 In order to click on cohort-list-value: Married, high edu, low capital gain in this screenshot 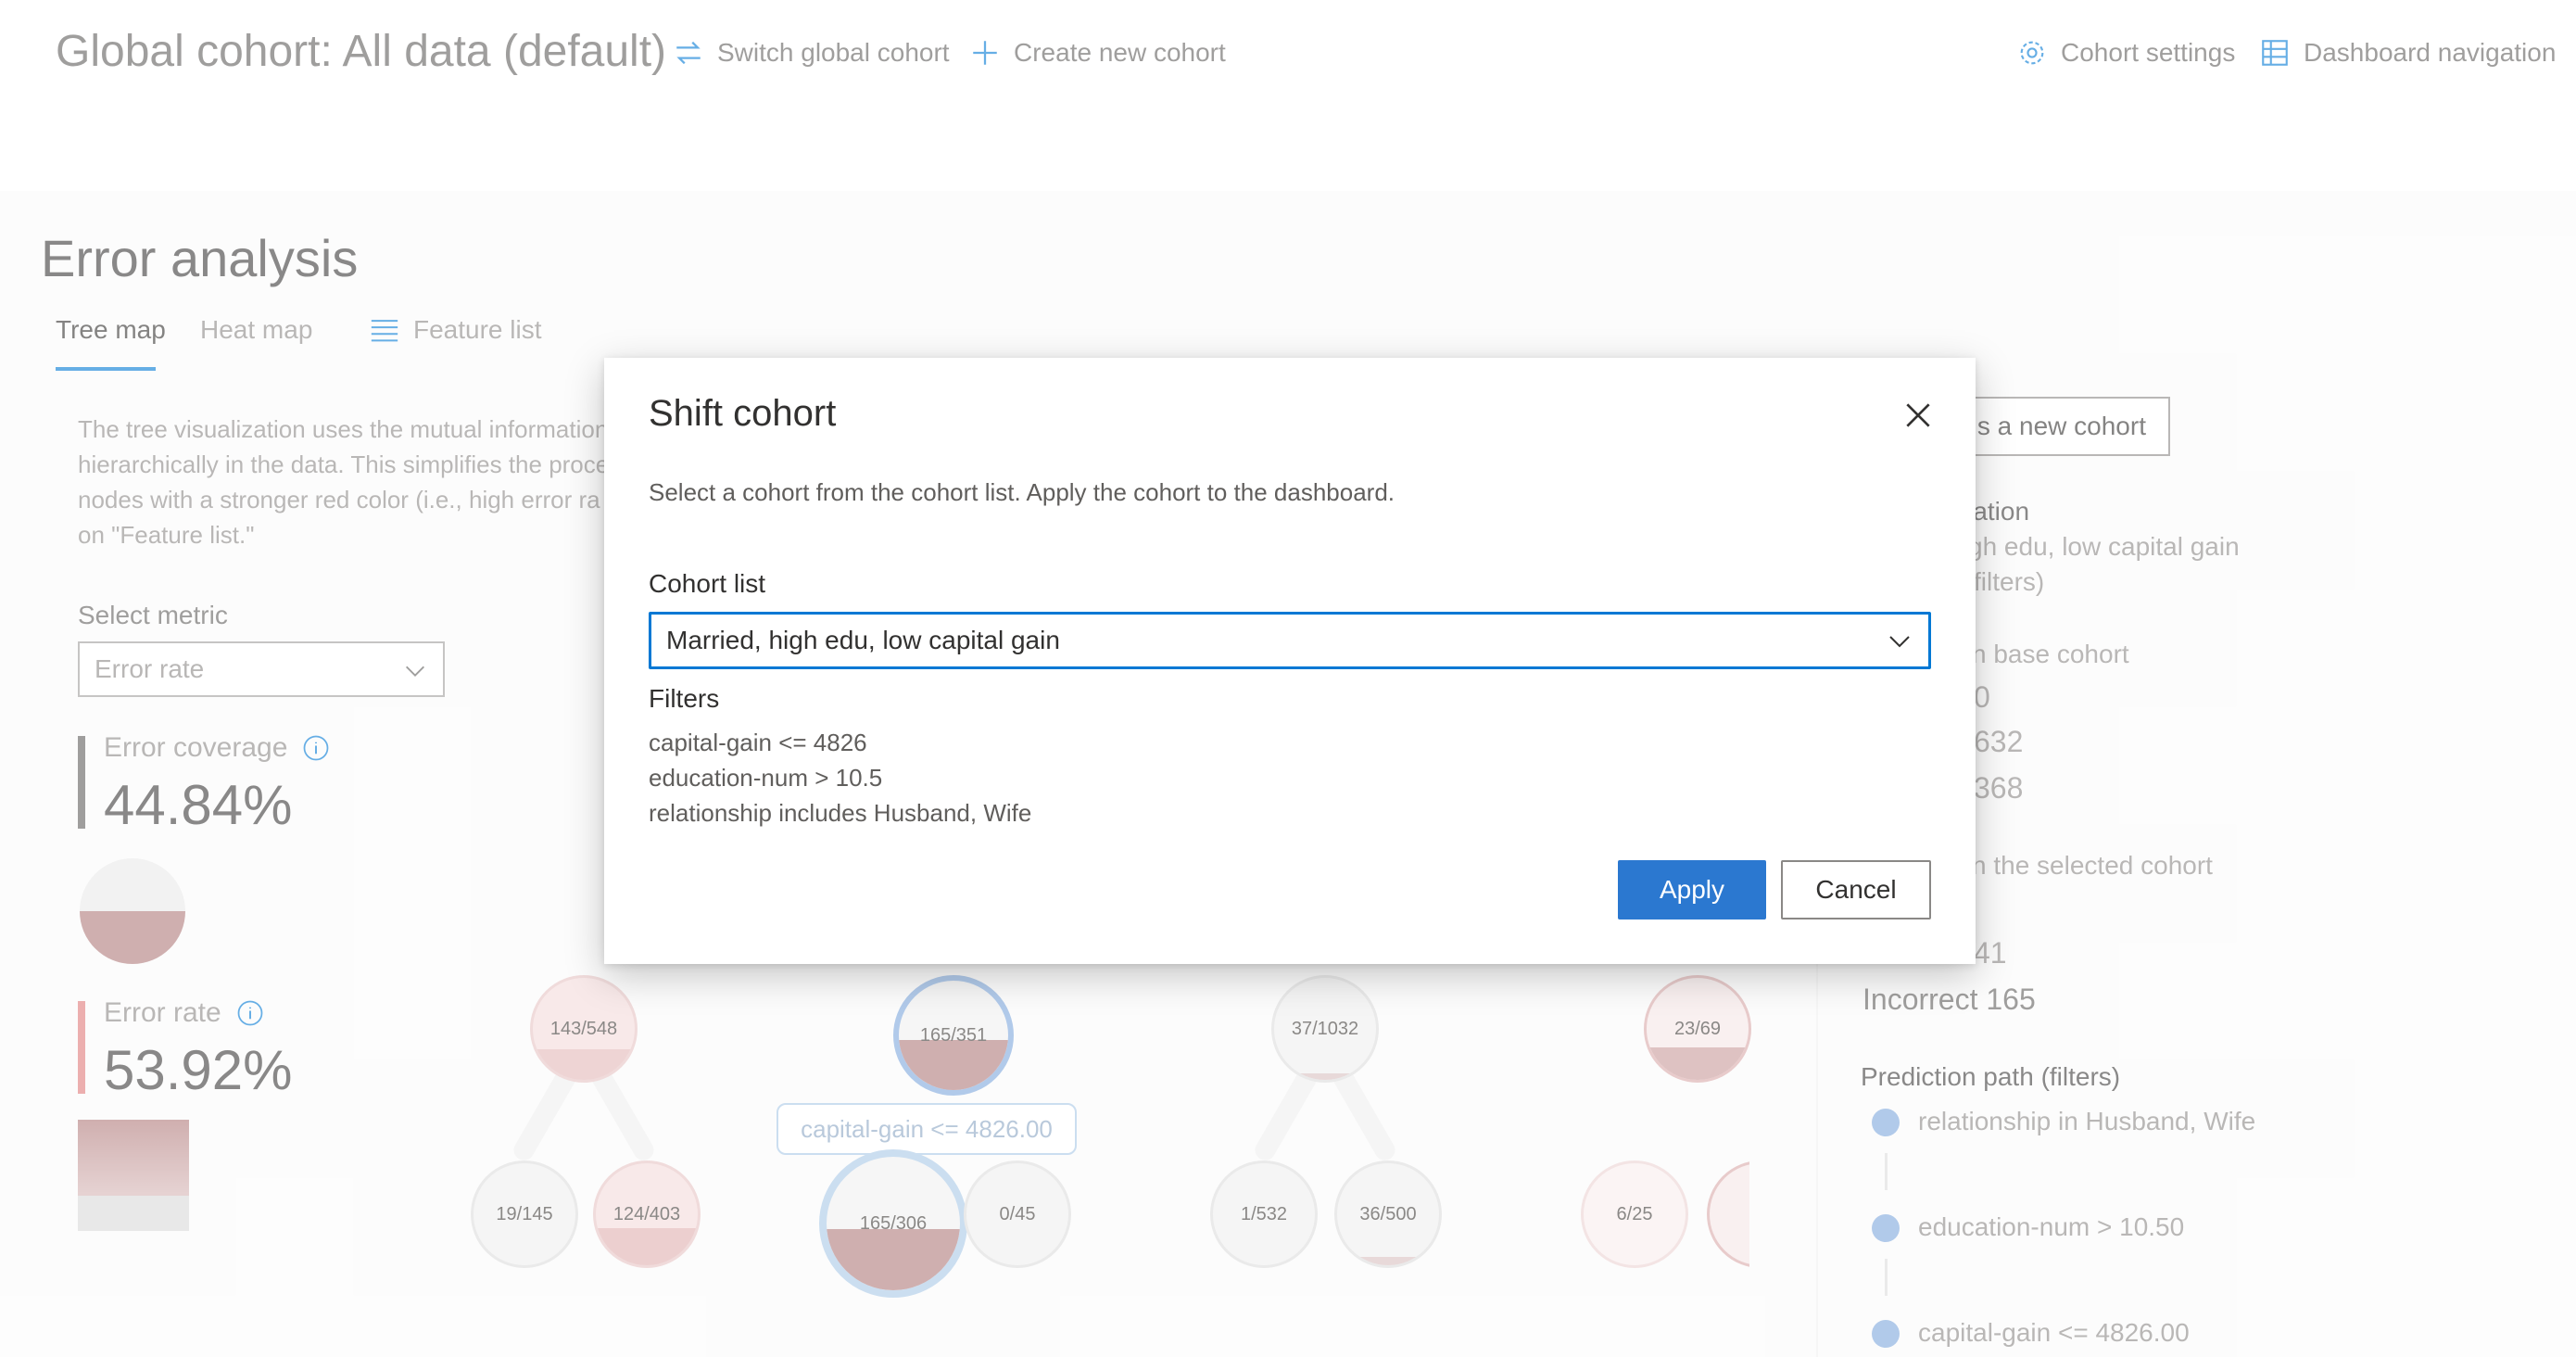, I will do `click(863, 640)`.